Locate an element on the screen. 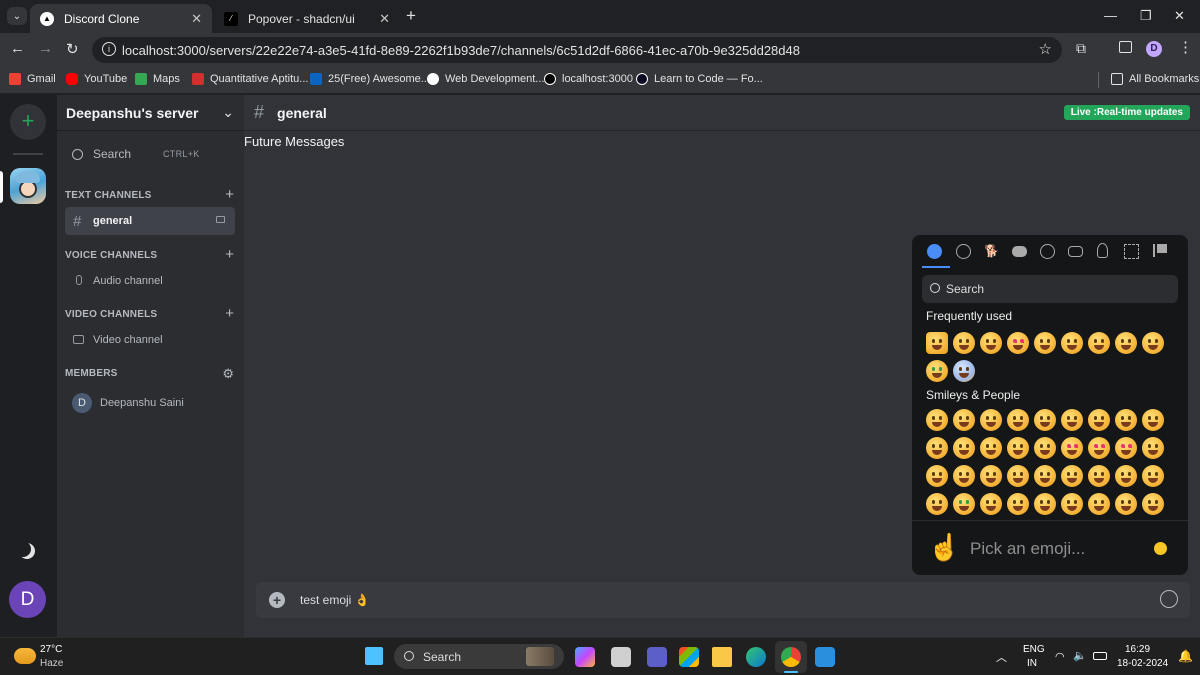 Image resolution: width=1200 pixels, height=675 pixels. category-smileys-icon is located at coordinates (963, 251).